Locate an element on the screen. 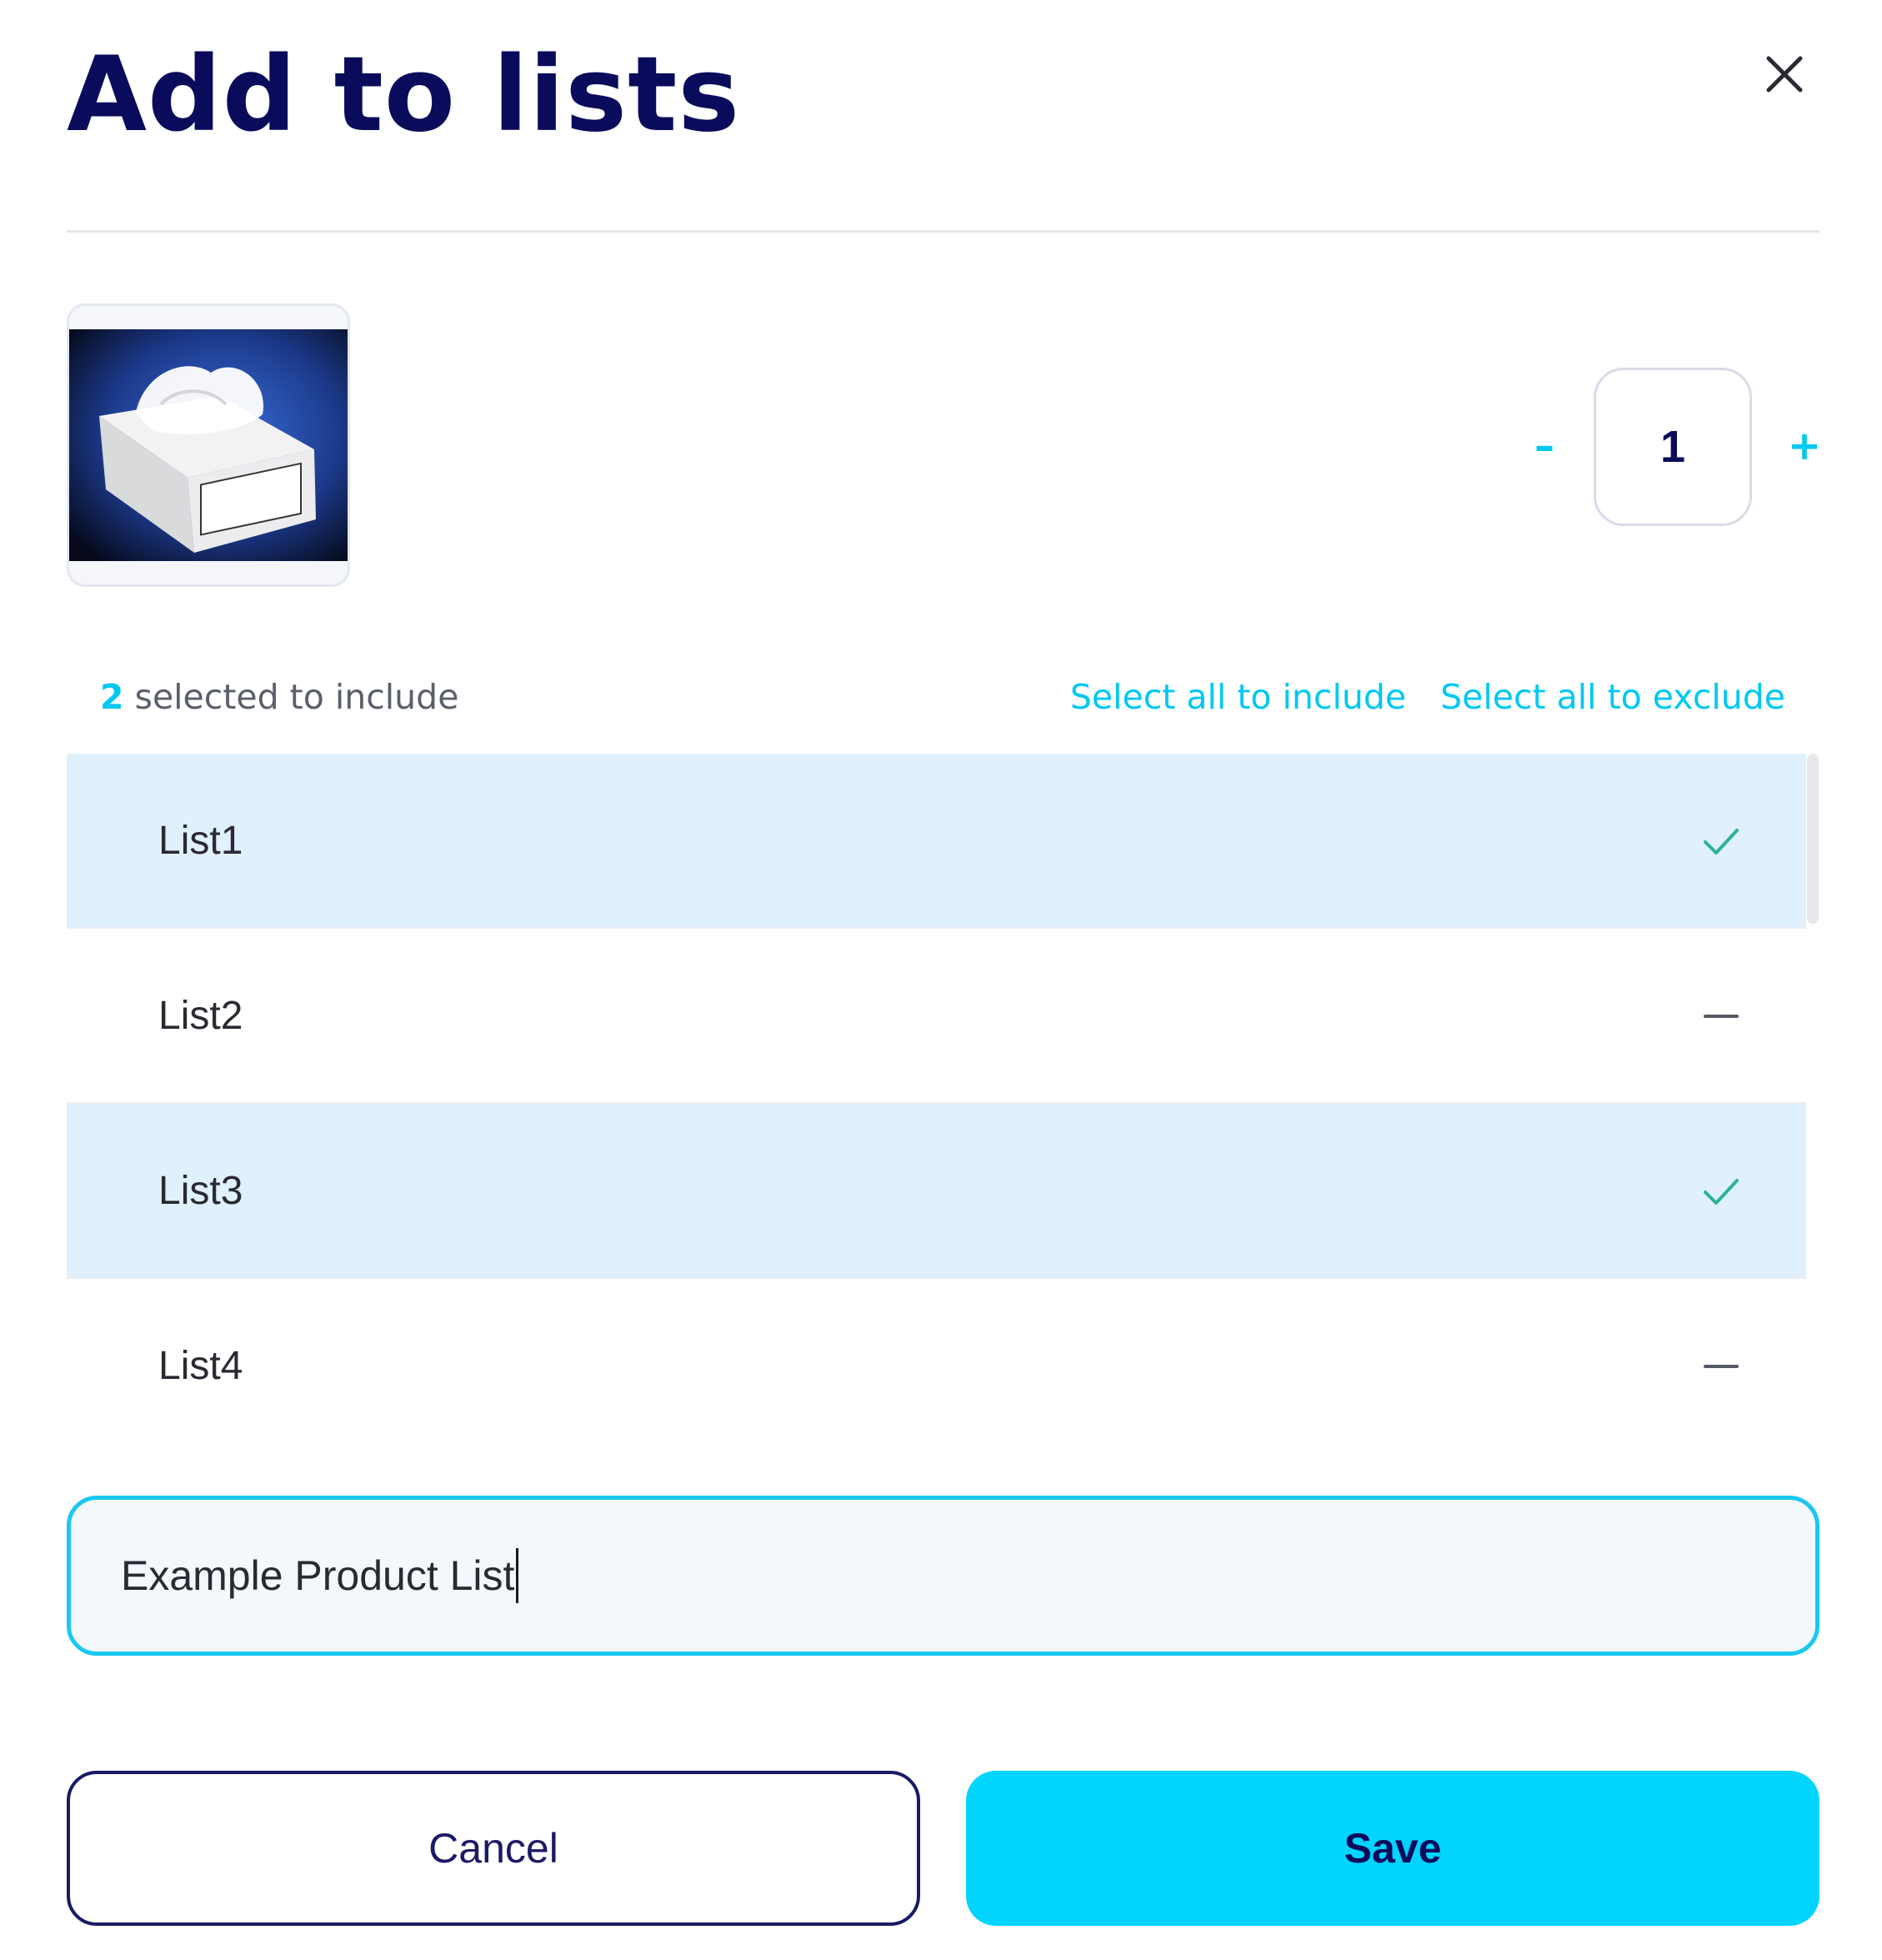 Image resolution: width=1882 pixels, height=1960 pixels. list-item-label: List4 is located at coordinates (200, 1366).